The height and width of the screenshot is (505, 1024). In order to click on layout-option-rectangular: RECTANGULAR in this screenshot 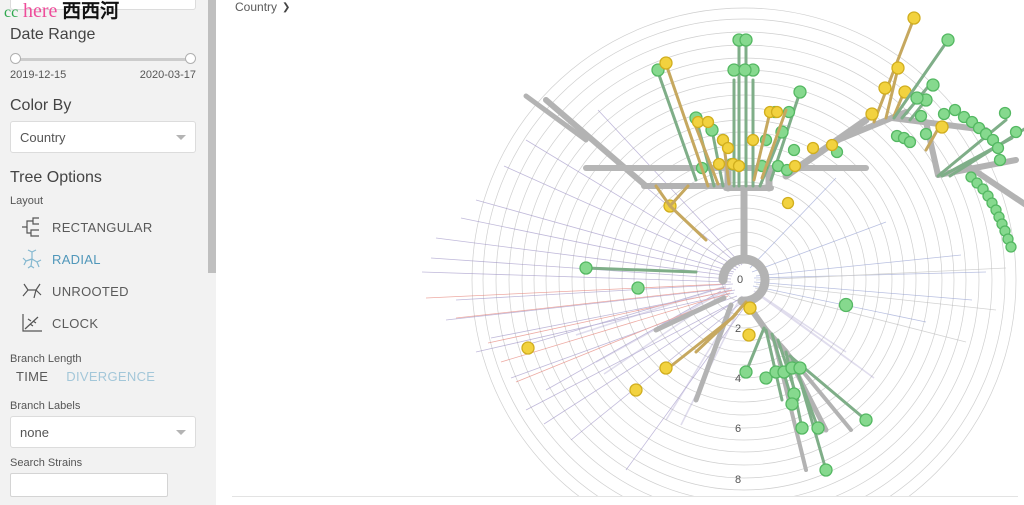, I will do `click(104, 227)`.